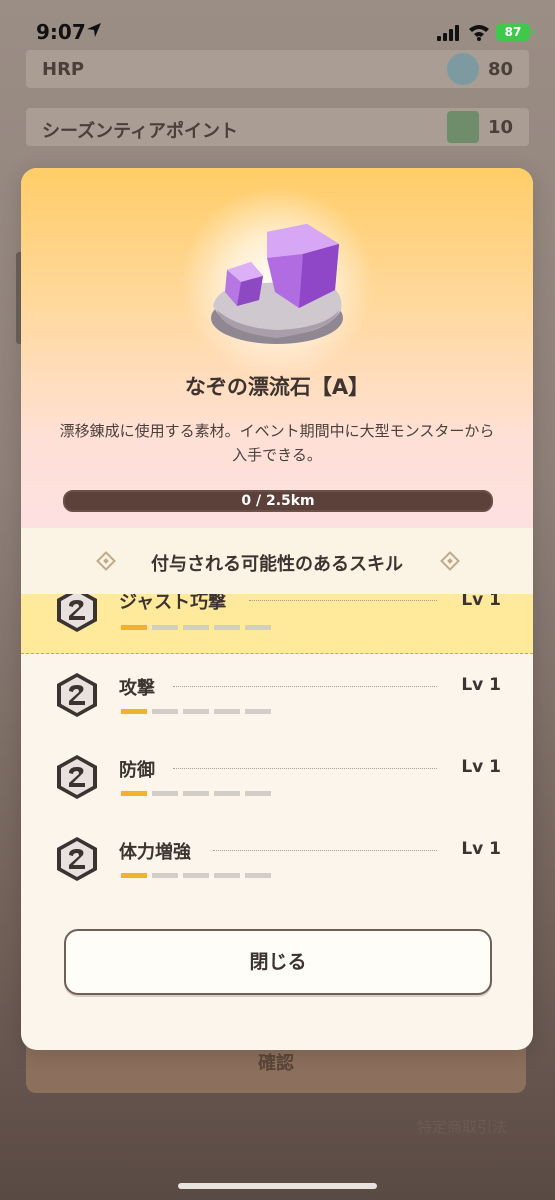 Image resolution: width=555 pixels, height=1200 pixels. I want to click on skill-row: 体力増強 Lv 1, so click(277, 858).